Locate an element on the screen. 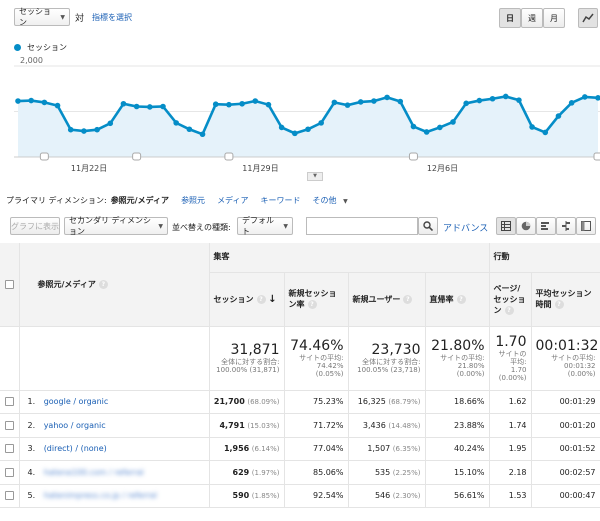 The width and height of the screenshot is (600, 521). row-duration: 00:00:47 is located at coordinates (565, 496).